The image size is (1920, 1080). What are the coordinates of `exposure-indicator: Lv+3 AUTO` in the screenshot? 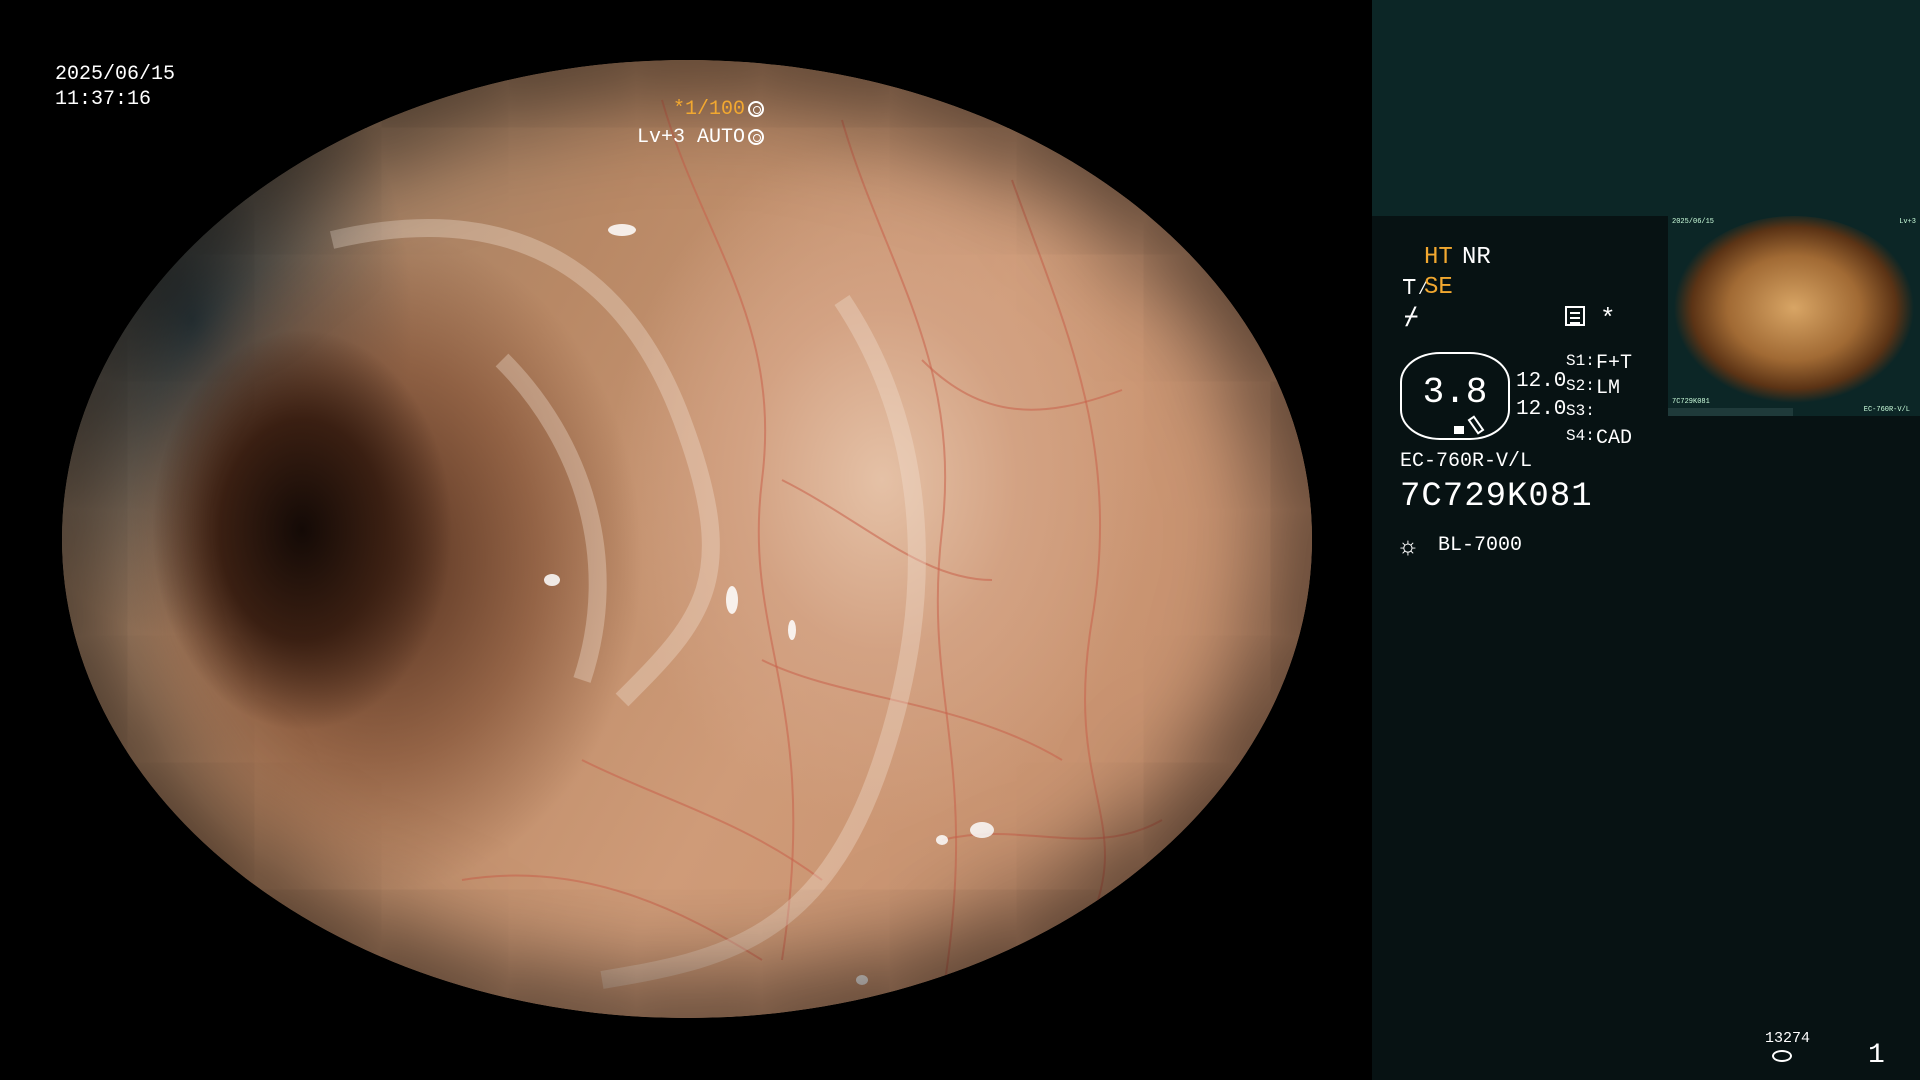 It's located at (700, 138).